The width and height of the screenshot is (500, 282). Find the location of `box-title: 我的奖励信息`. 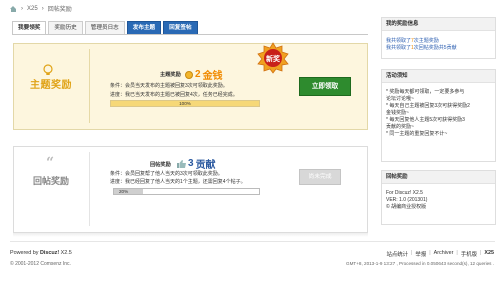

box-title: 我的奖励信息 is located at coordinates (438, 24).